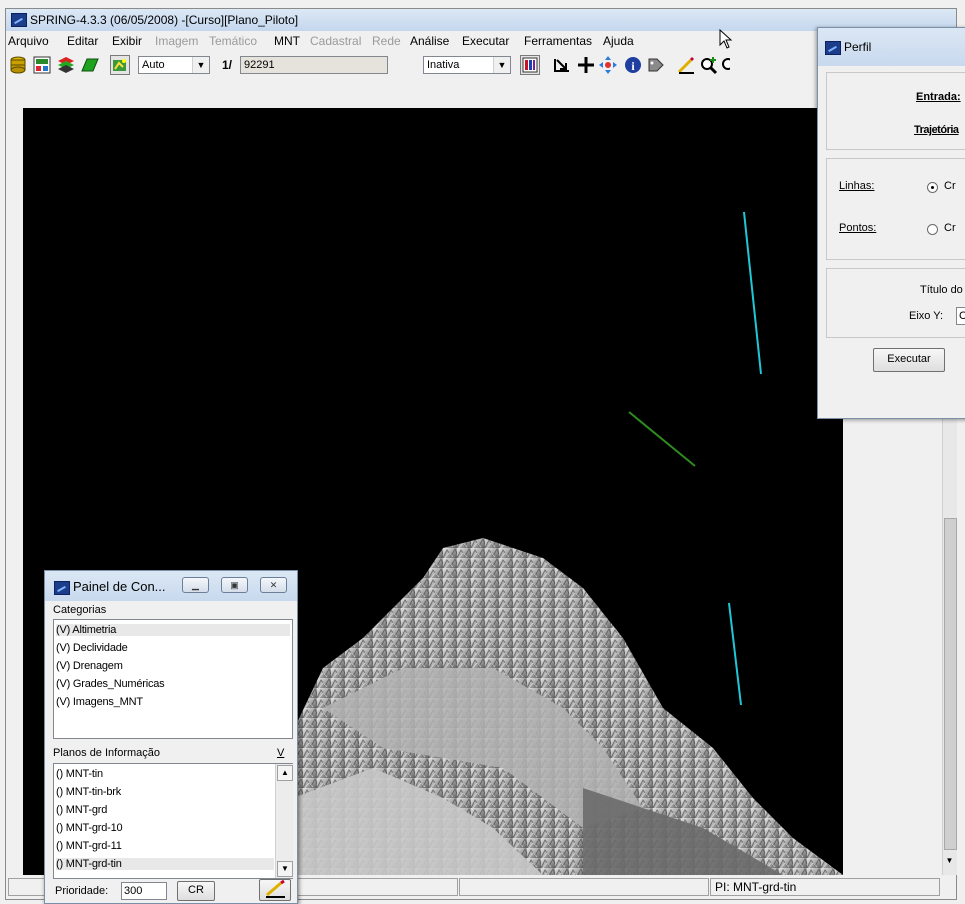 This screenshot has height=904, width=965. I want to click on trajetoria-label: Trajetória, so click(936, 130).